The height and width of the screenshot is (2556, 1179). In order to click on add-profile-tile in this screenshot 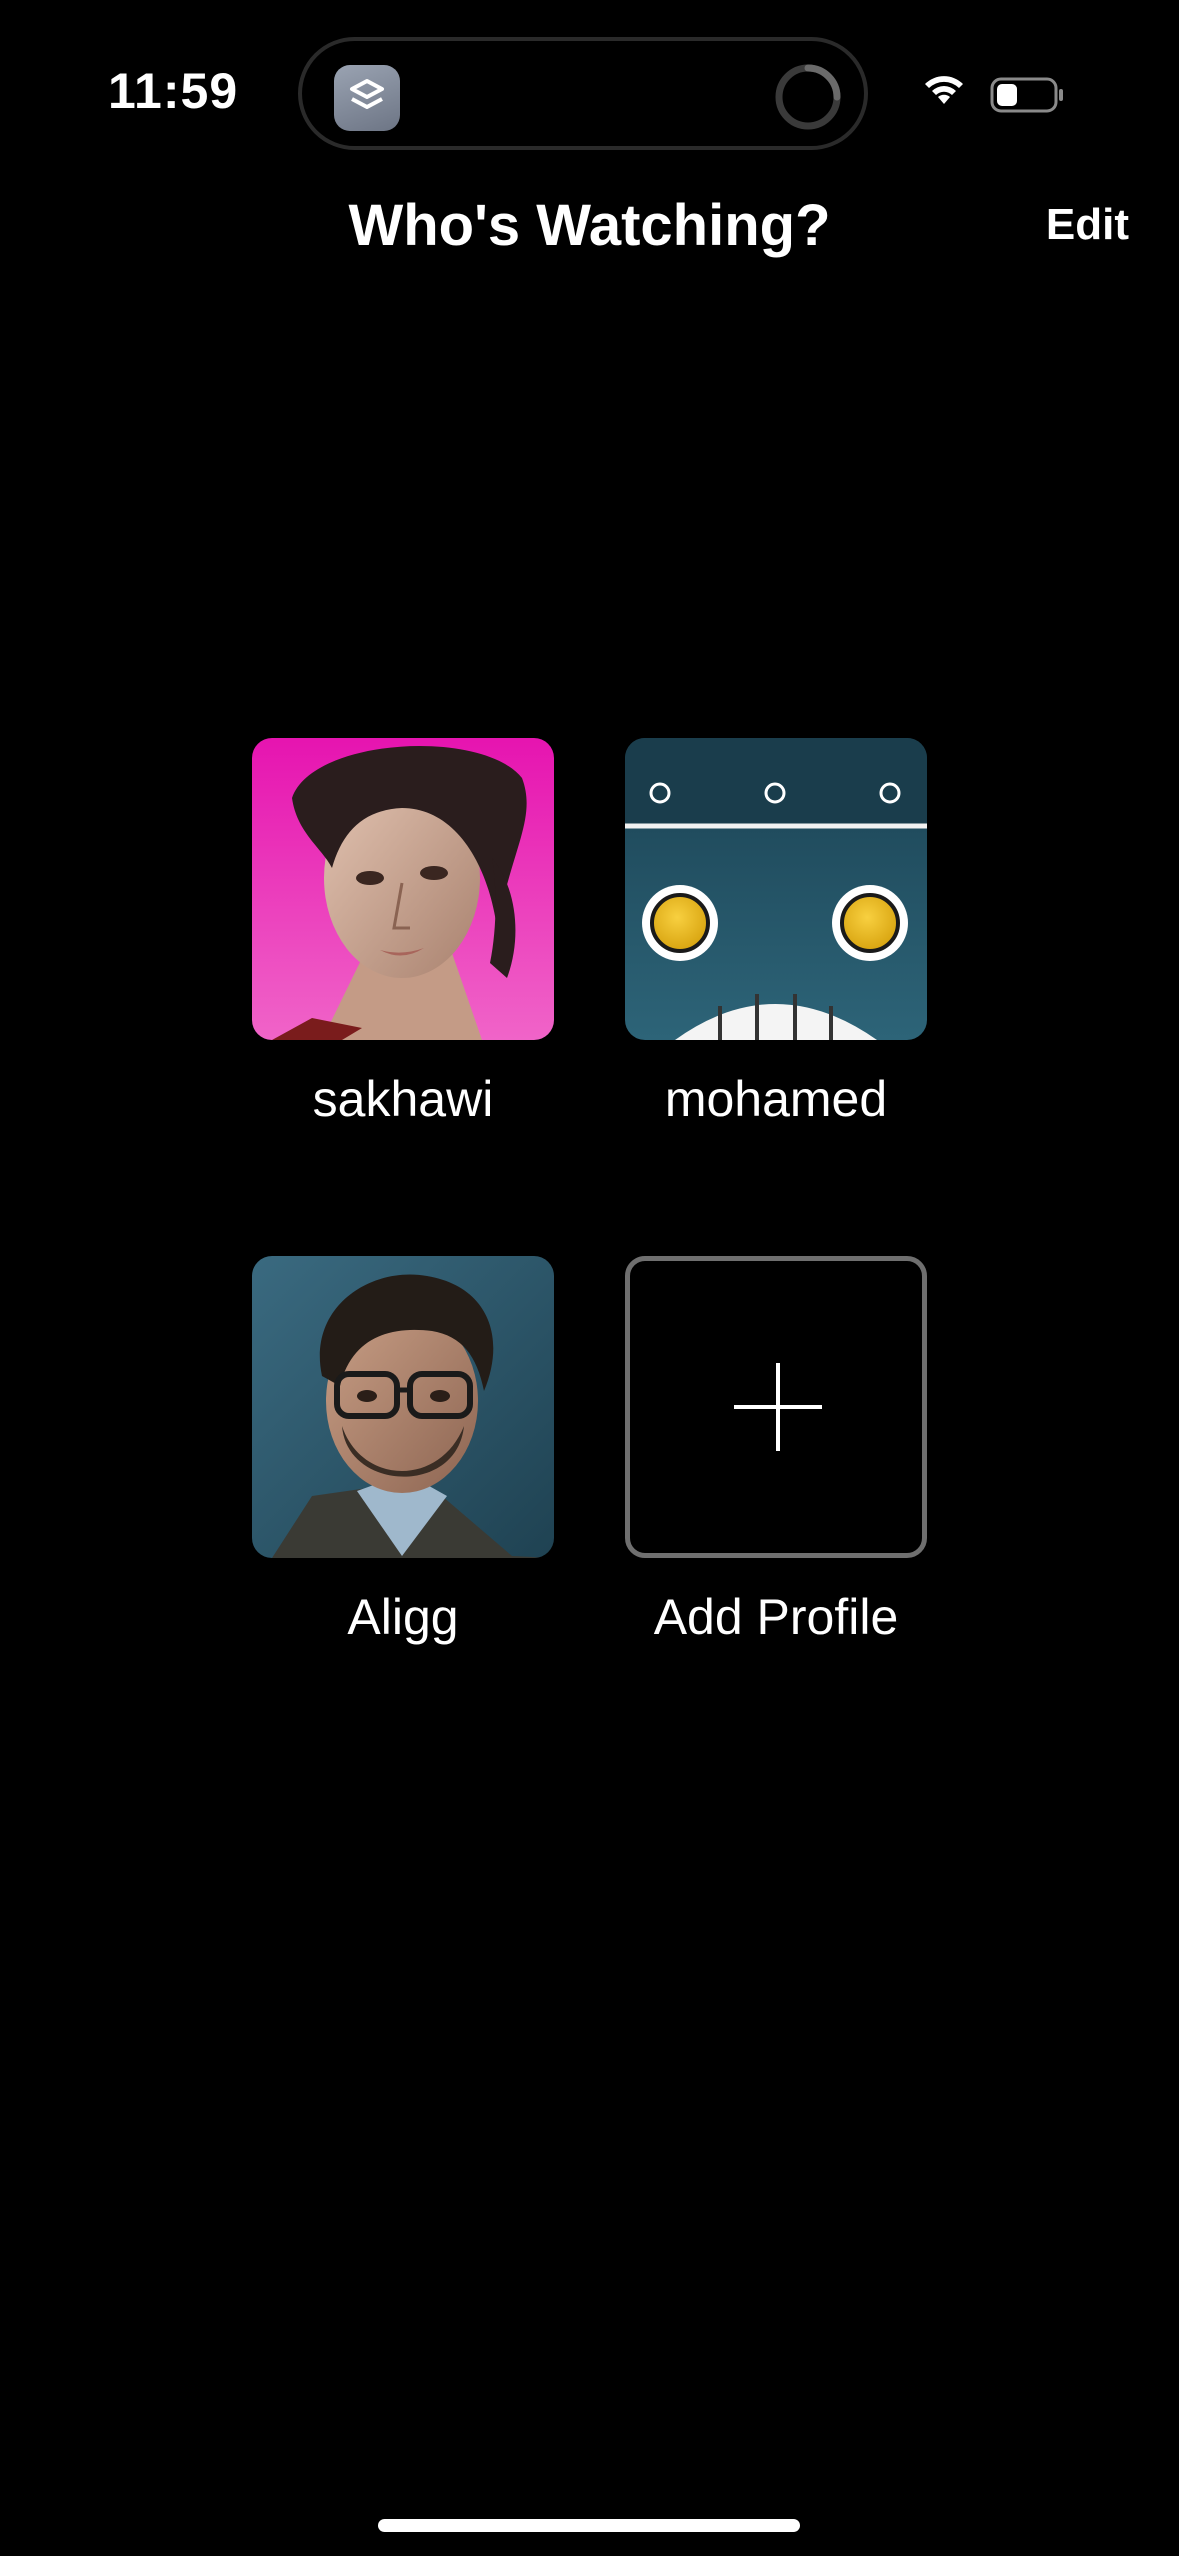, I will do `click(776, 1407)`.